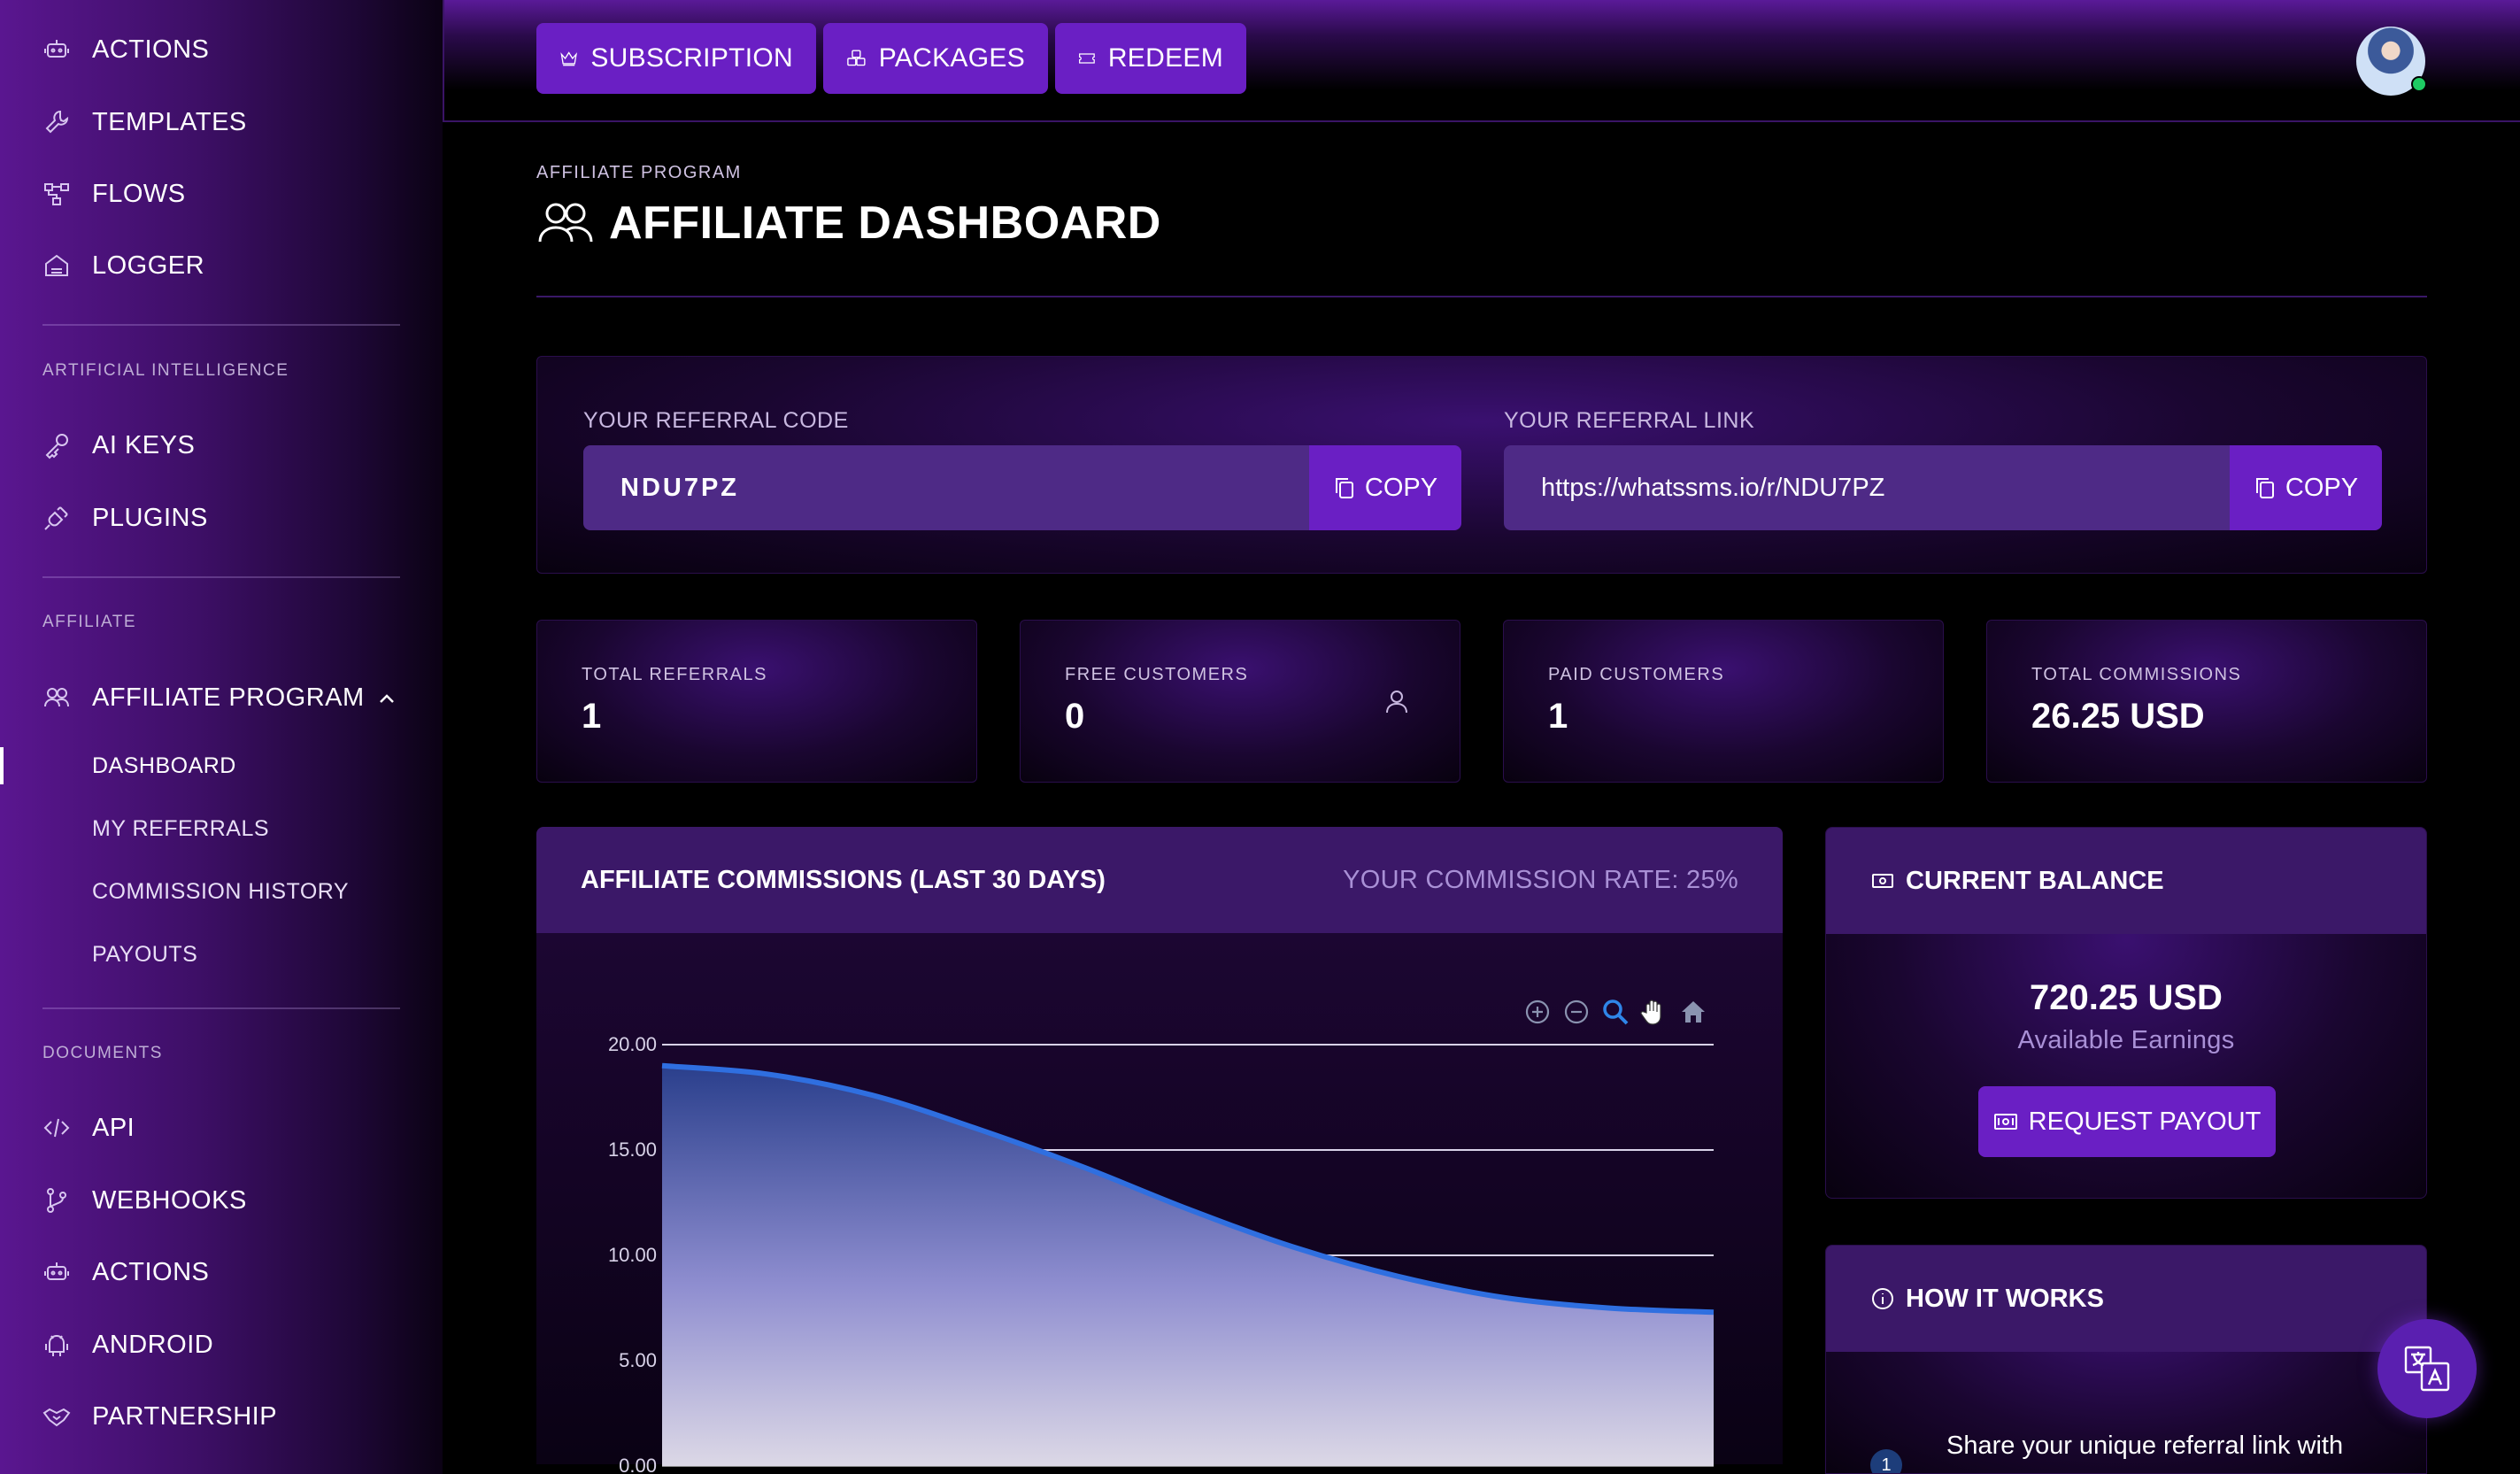  I want to click on y-tick-label: 20.00, so click(632, 1044).